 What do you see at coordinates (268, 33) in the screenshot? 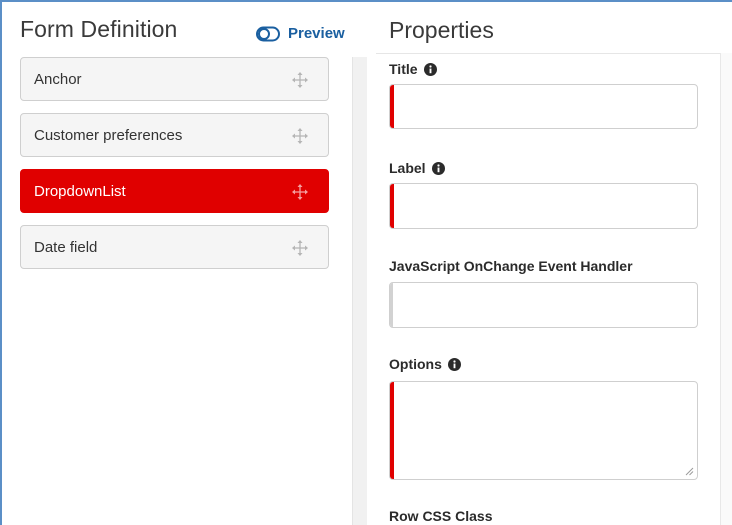
I see `toggle-icon` at bounding box center [268, 33].